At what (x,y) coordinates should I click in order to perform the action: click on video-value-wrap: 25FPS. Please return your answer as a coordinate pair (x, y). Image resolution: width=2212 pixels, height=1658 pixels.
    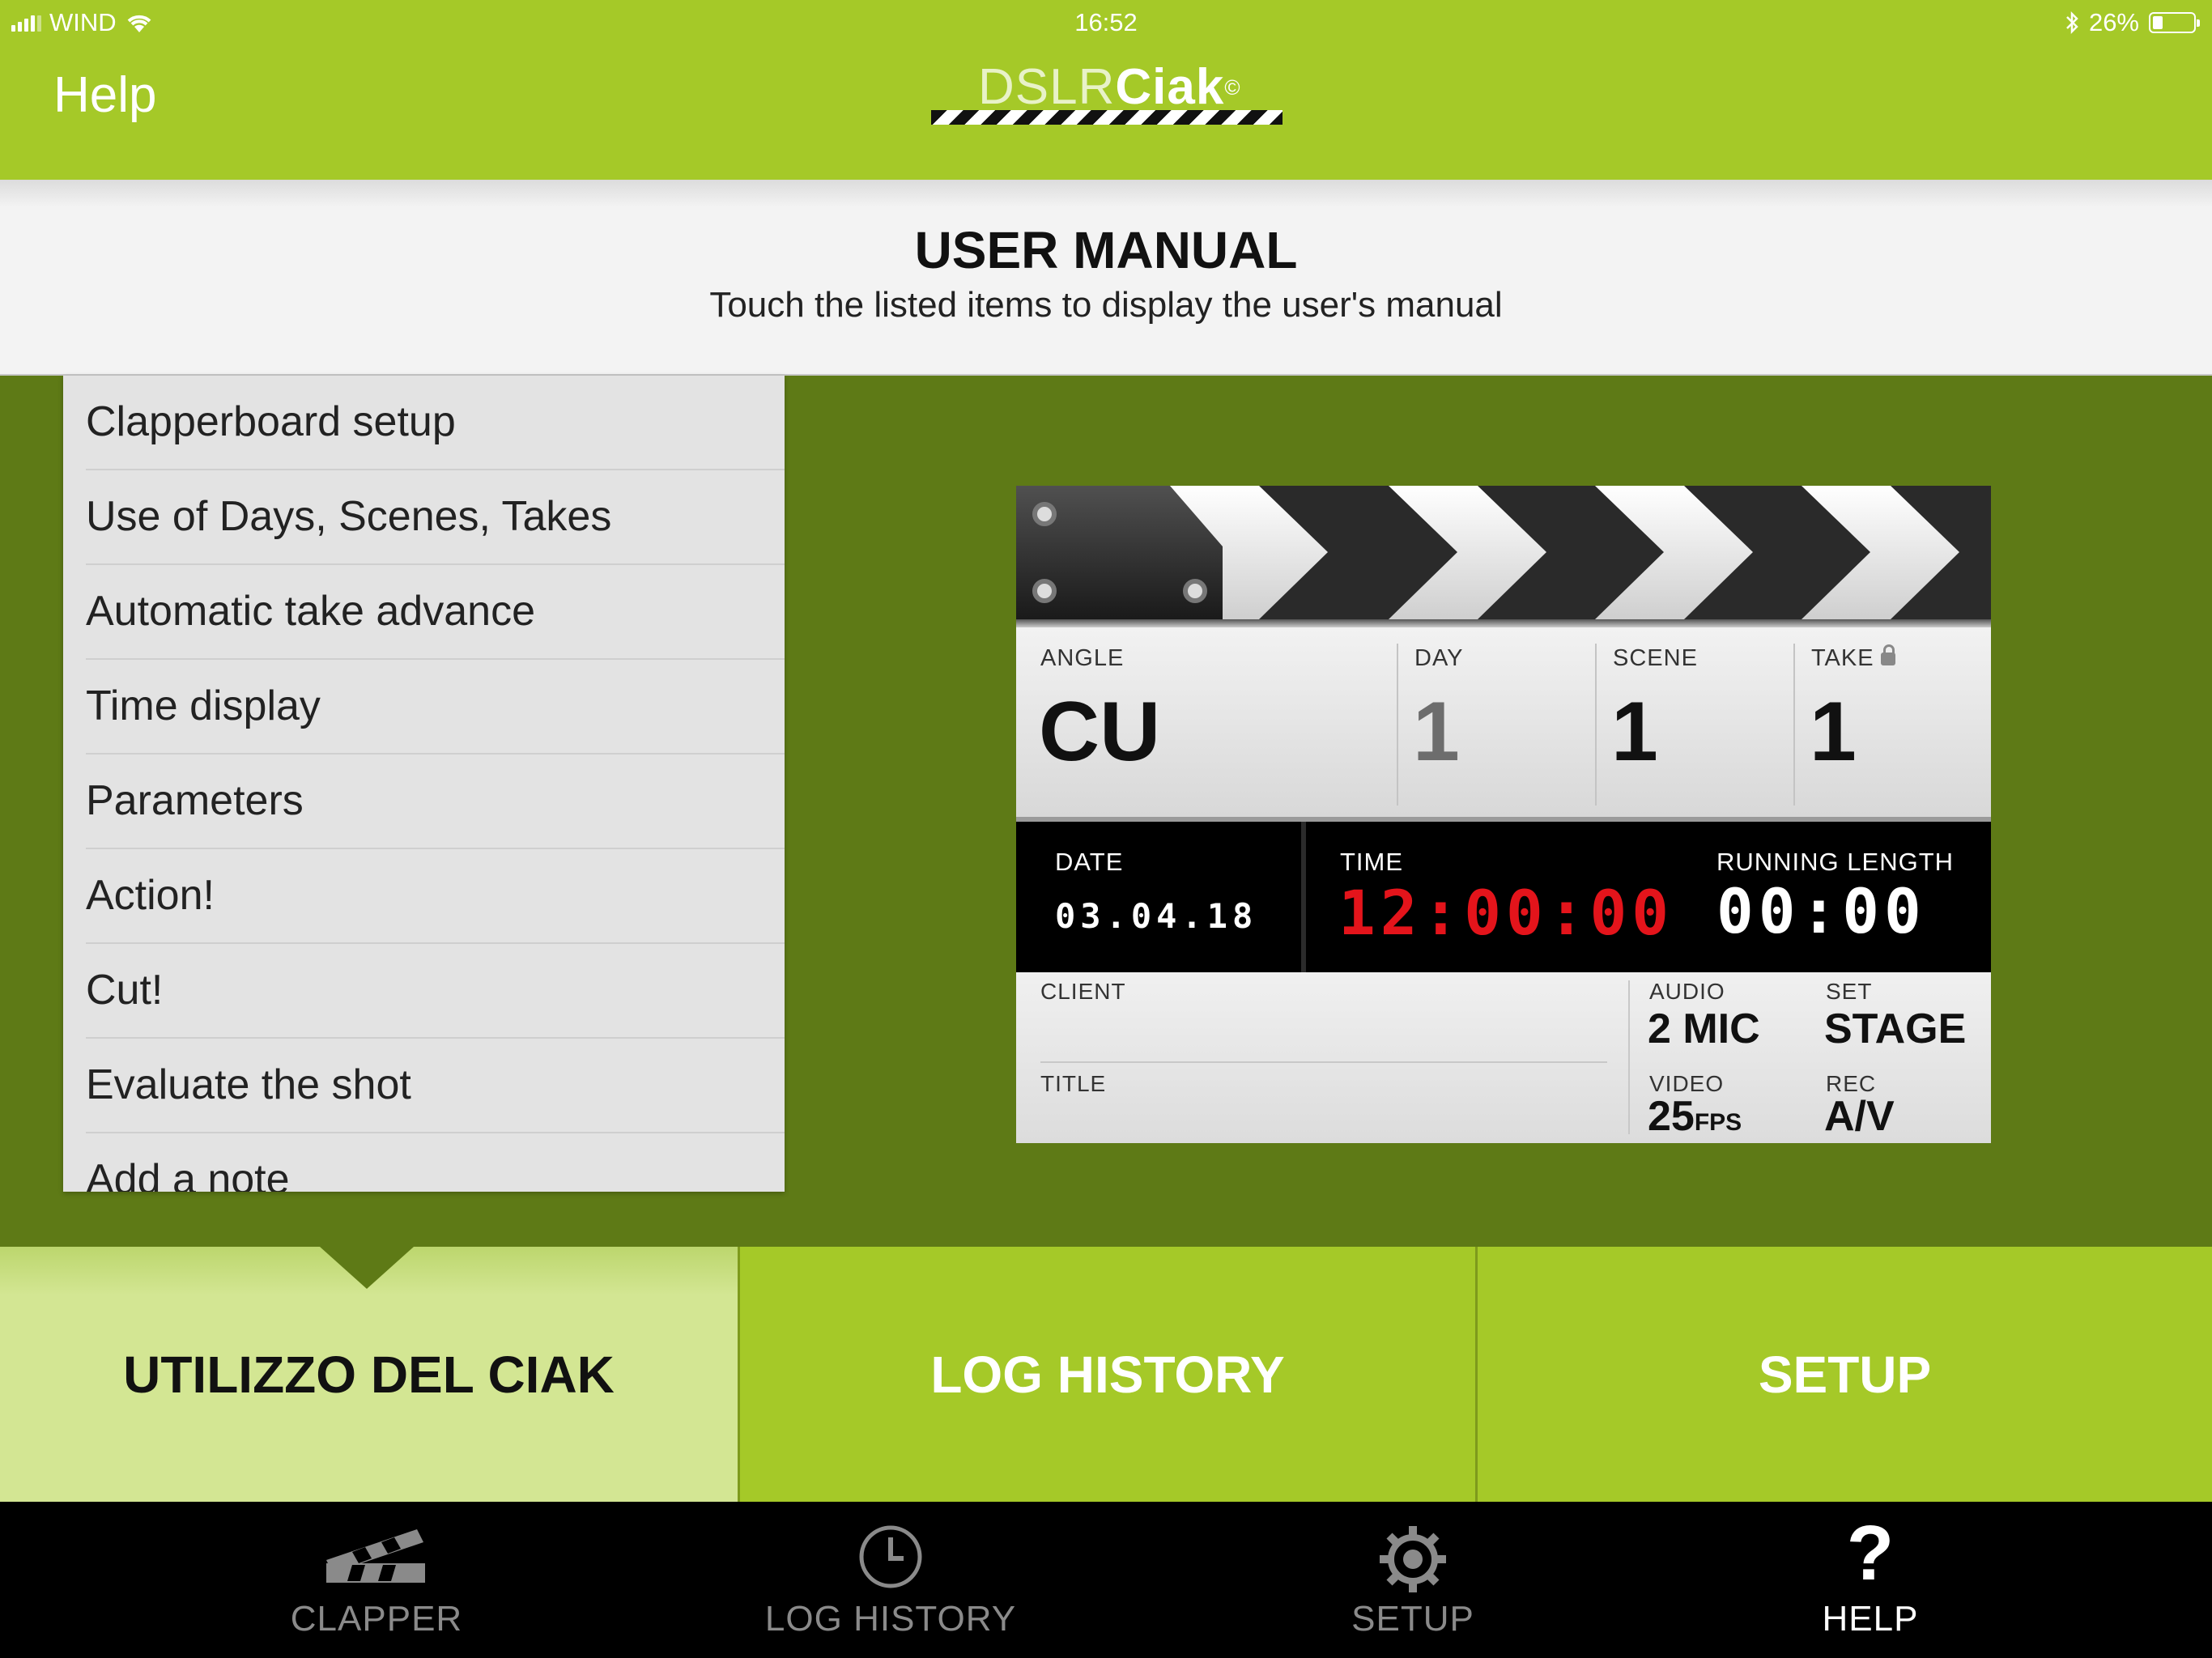
    Looking at the image, I should click on (1695, 1116).